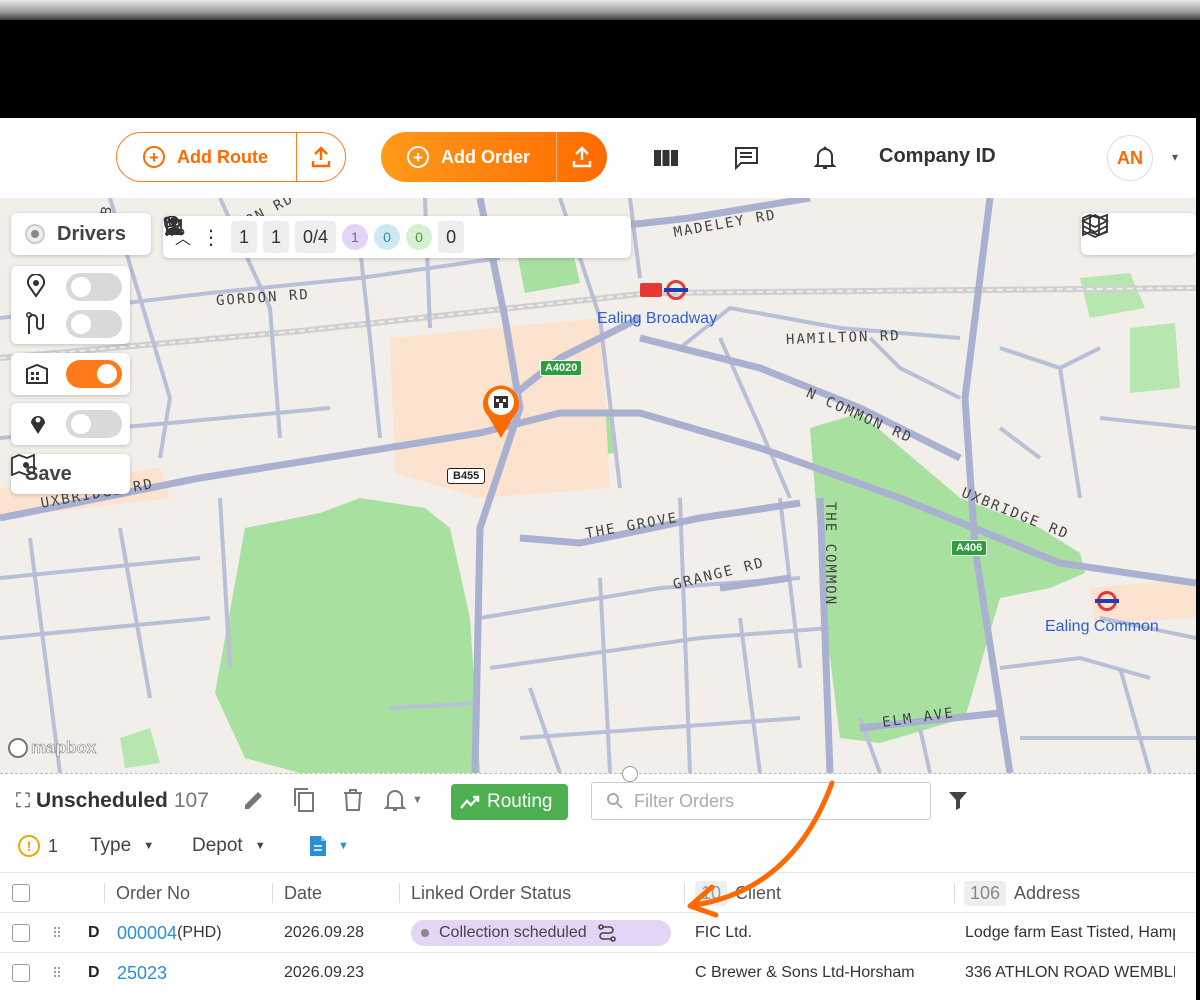 Image resolution: width=1200 pixels, height=1000 pixels. I want to click on address-header-label: Address, so click(1047, 892).